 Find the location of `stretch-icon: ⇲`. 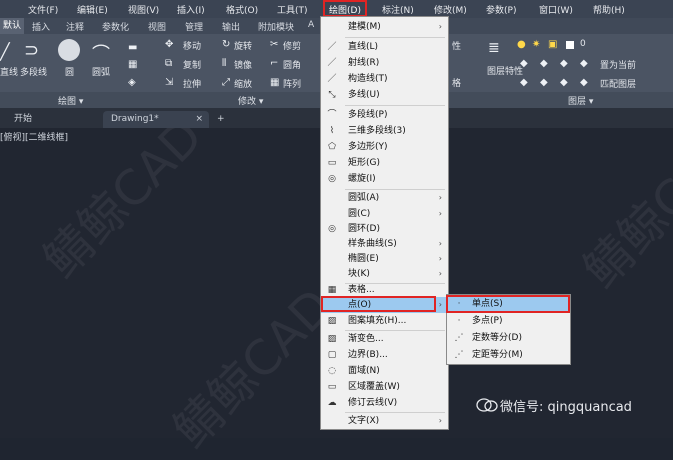

stretch-icon: ⇲ is located at coordinates (169, 82).